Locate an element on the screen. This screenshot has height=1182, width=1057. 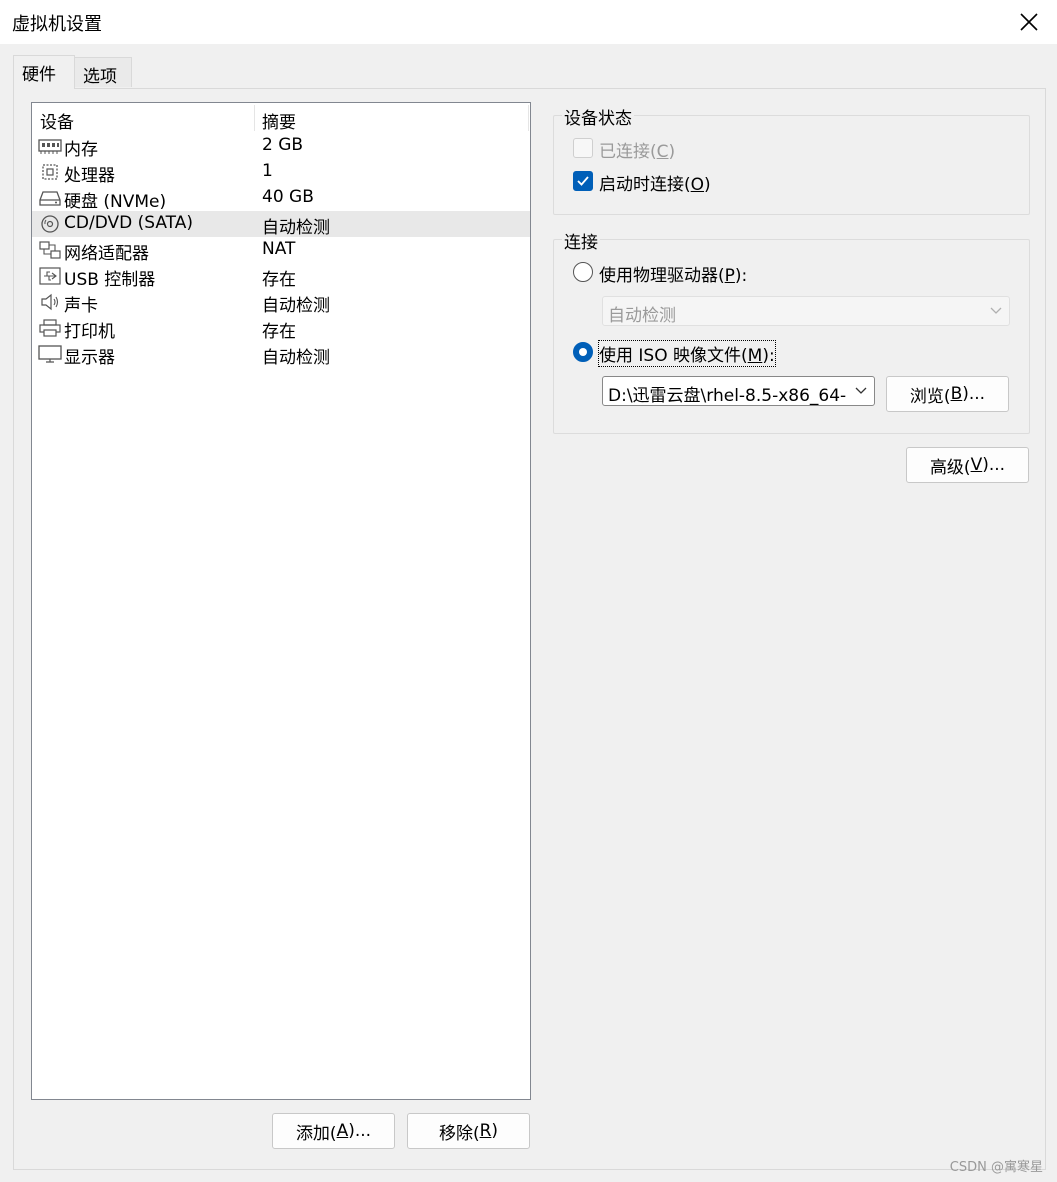
iso-image-label: 使用 ISO 映像文件(M): is located at coordinates (687, 353).